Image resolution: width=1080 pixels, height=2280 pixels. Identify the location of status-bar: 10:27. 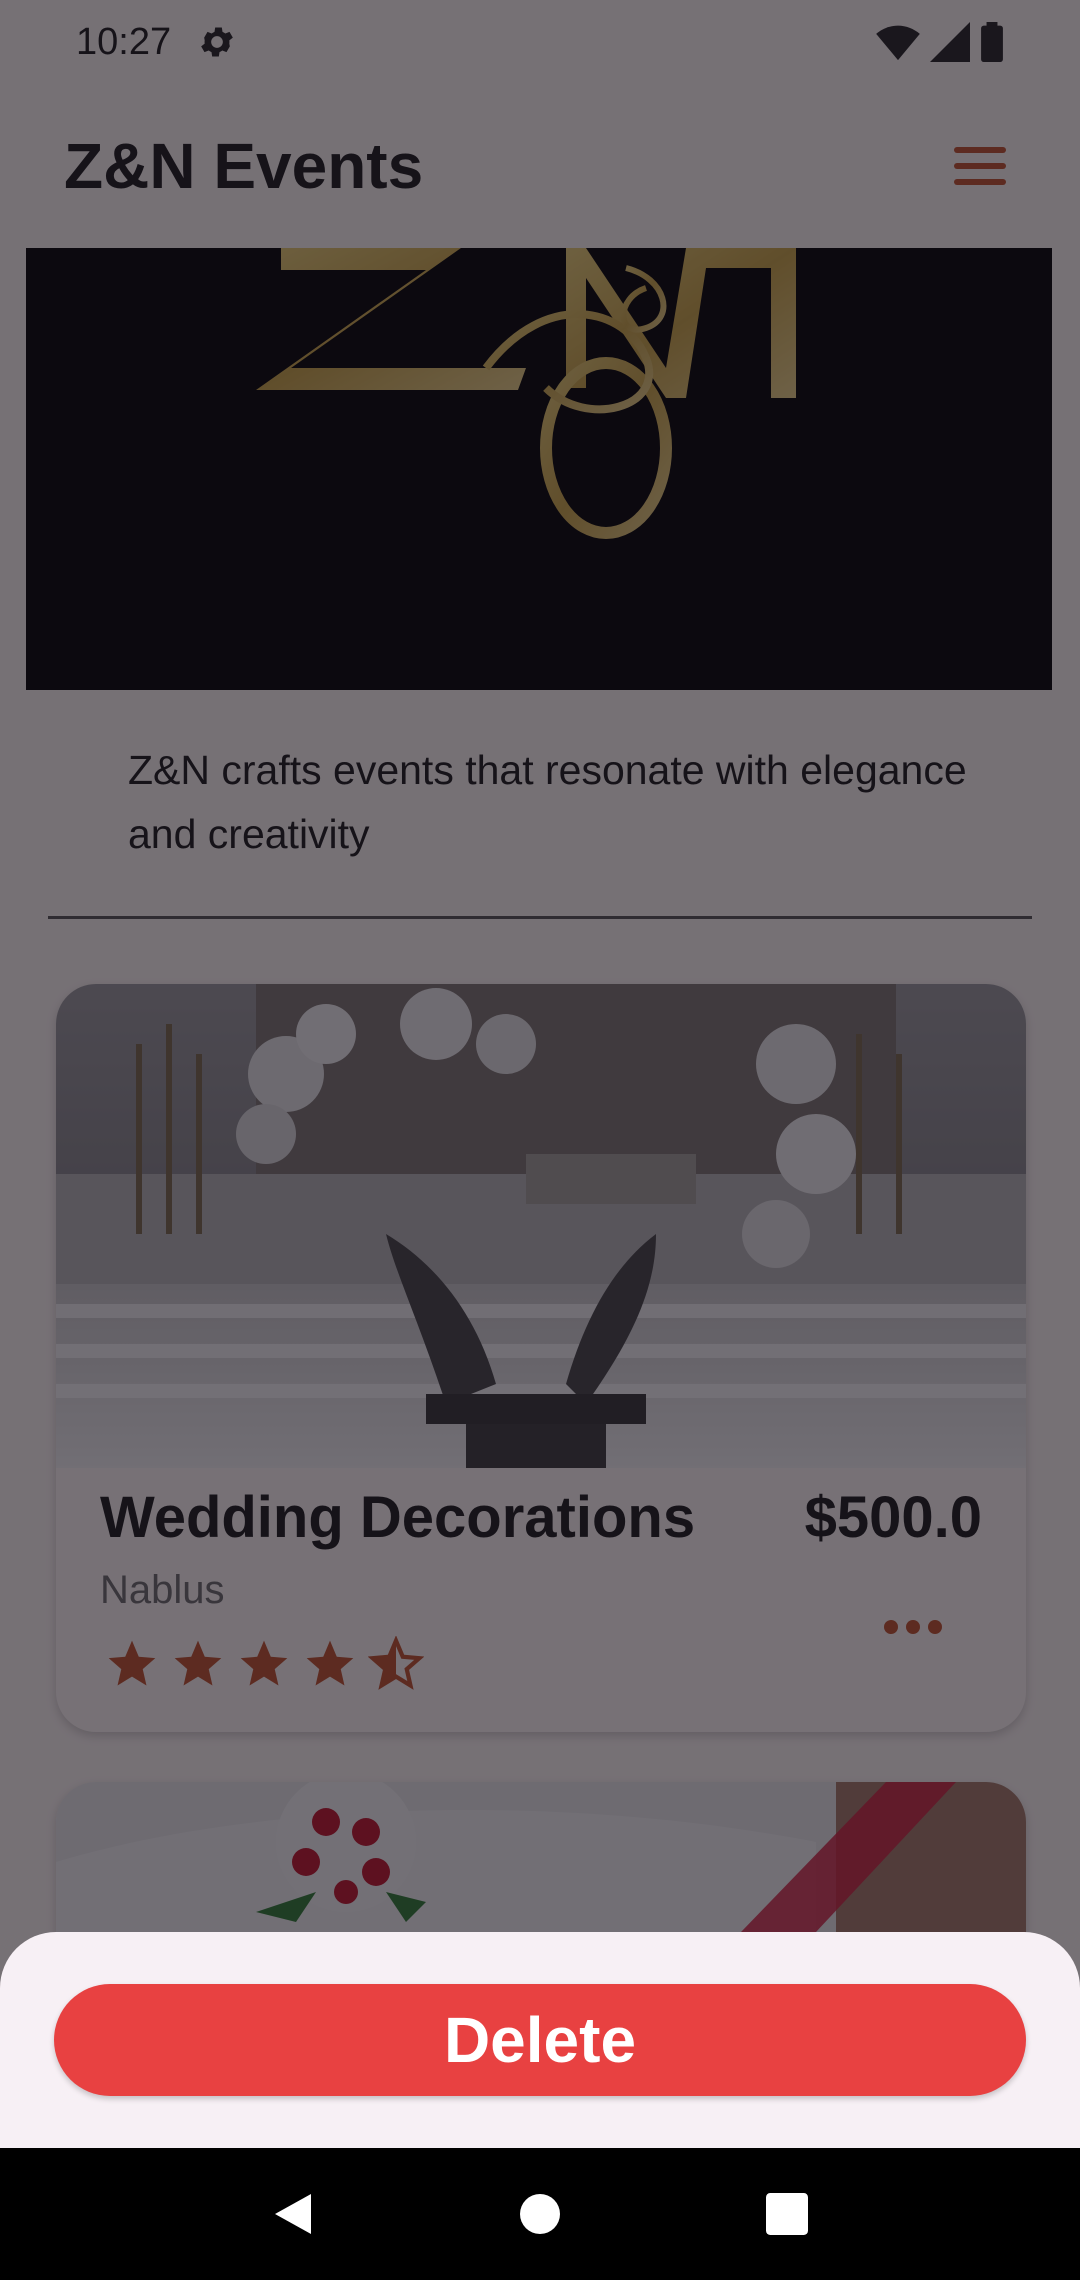
(540, 42).